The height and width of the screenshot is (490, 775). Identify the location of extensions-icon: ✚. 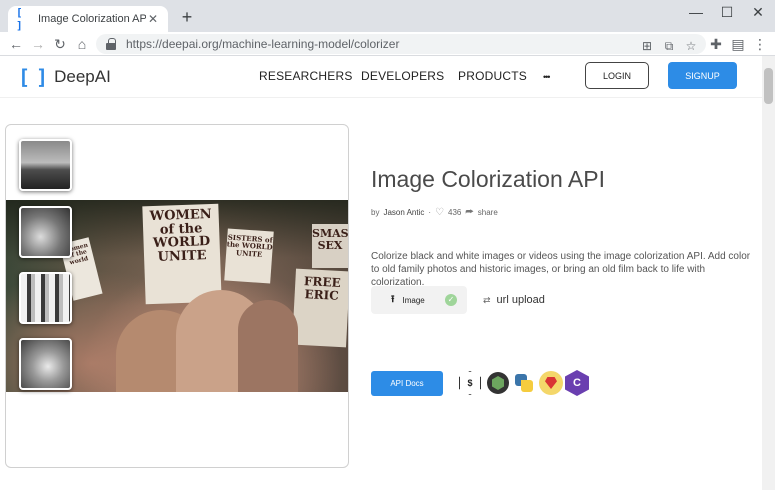
(716, 44).